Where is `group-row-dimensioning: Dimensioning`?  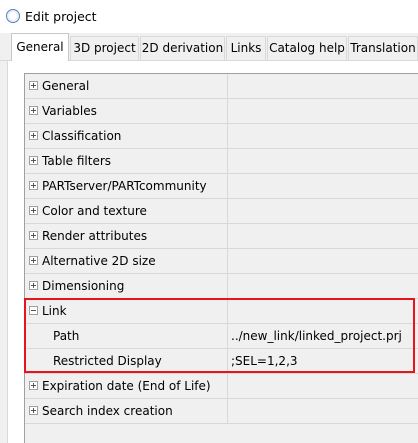 group-row-dimensioning: Dimensioning is located at coordinates (221, 286).